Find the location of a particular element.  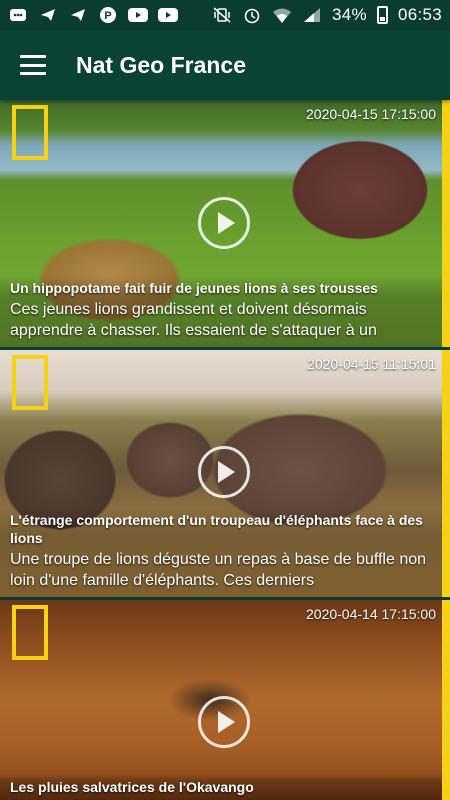

pinterest-icon: P is located at coordinates (108, 15).